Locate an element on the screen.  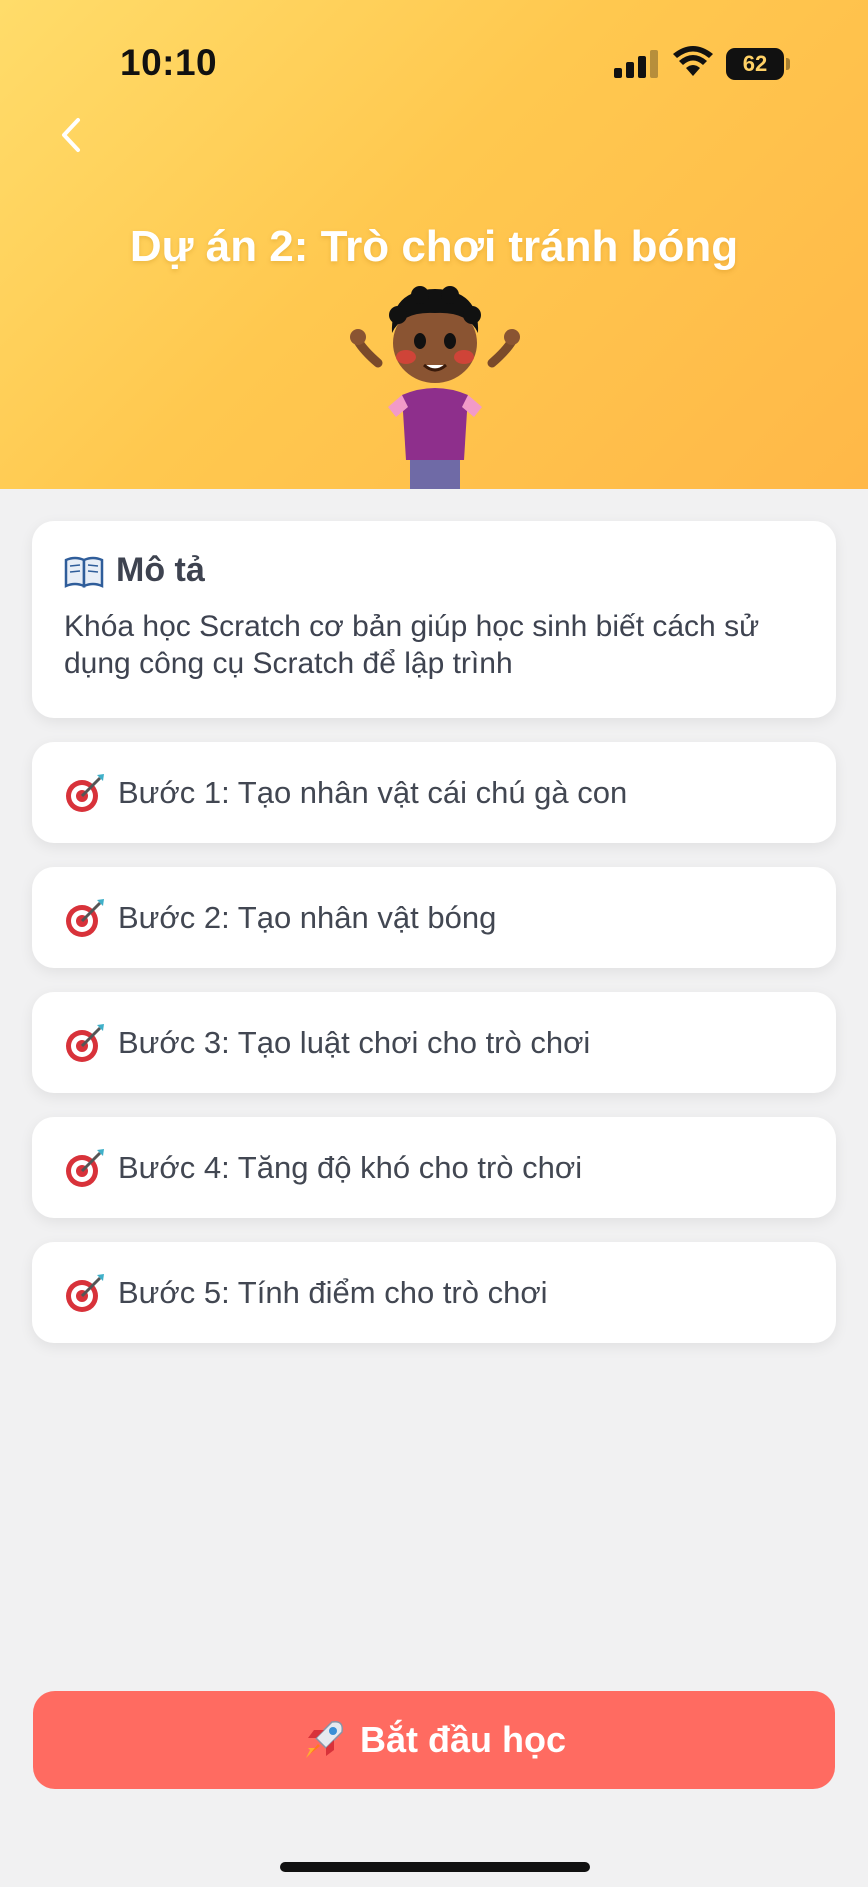
step-item-1: Bước 1: Tạo nhân vật cái chú gà con is located at coordinates (434, 792).